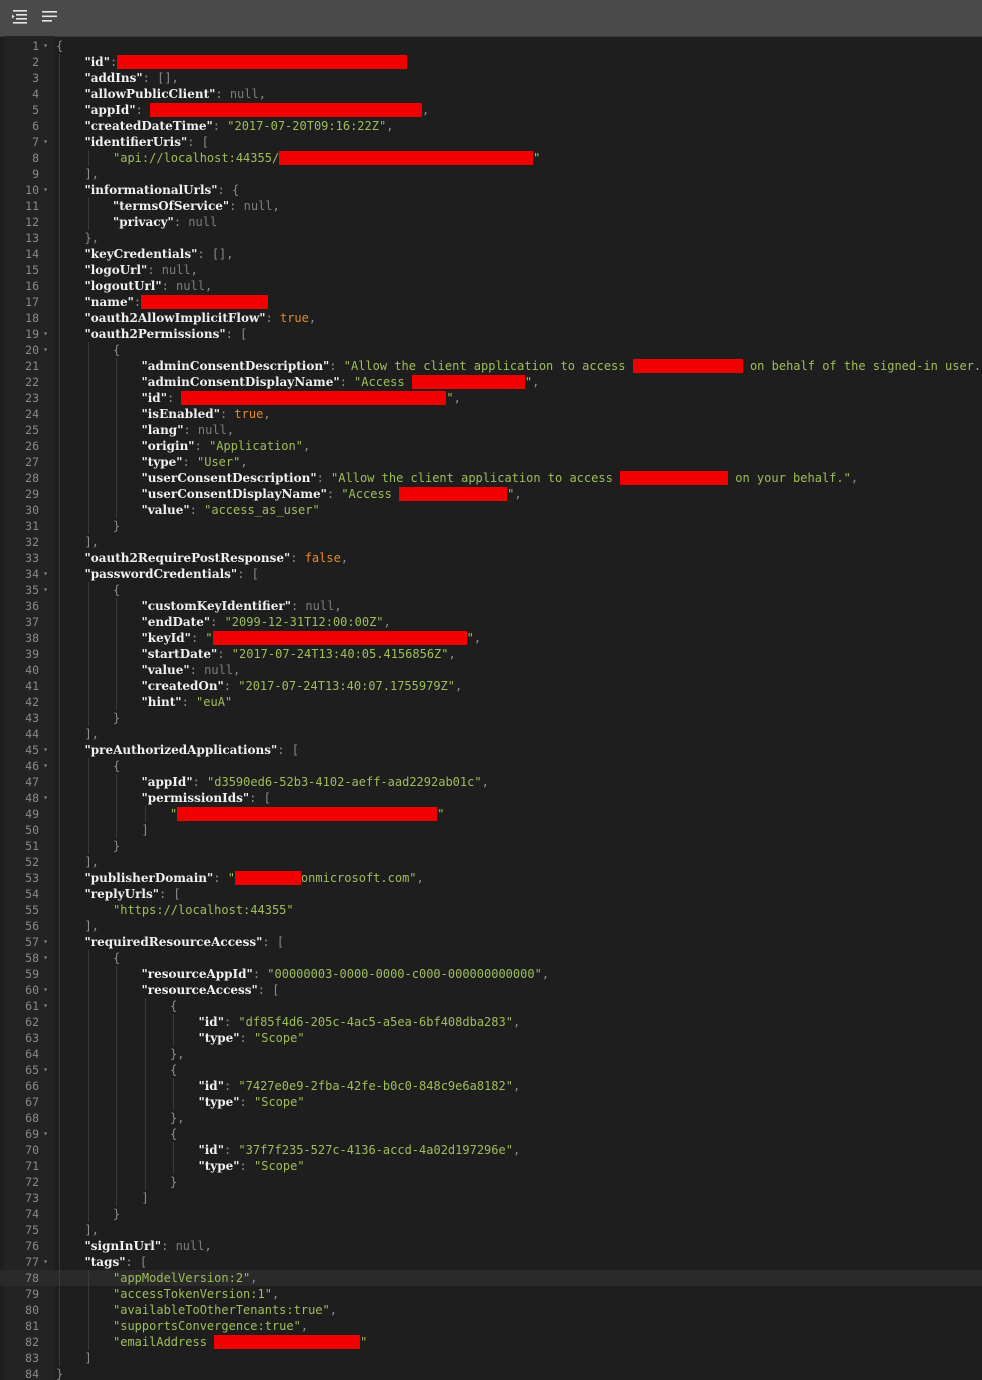 The image size is (982, 1380). I want to click on code-line: 46 ▾ {, so click(491, 766).